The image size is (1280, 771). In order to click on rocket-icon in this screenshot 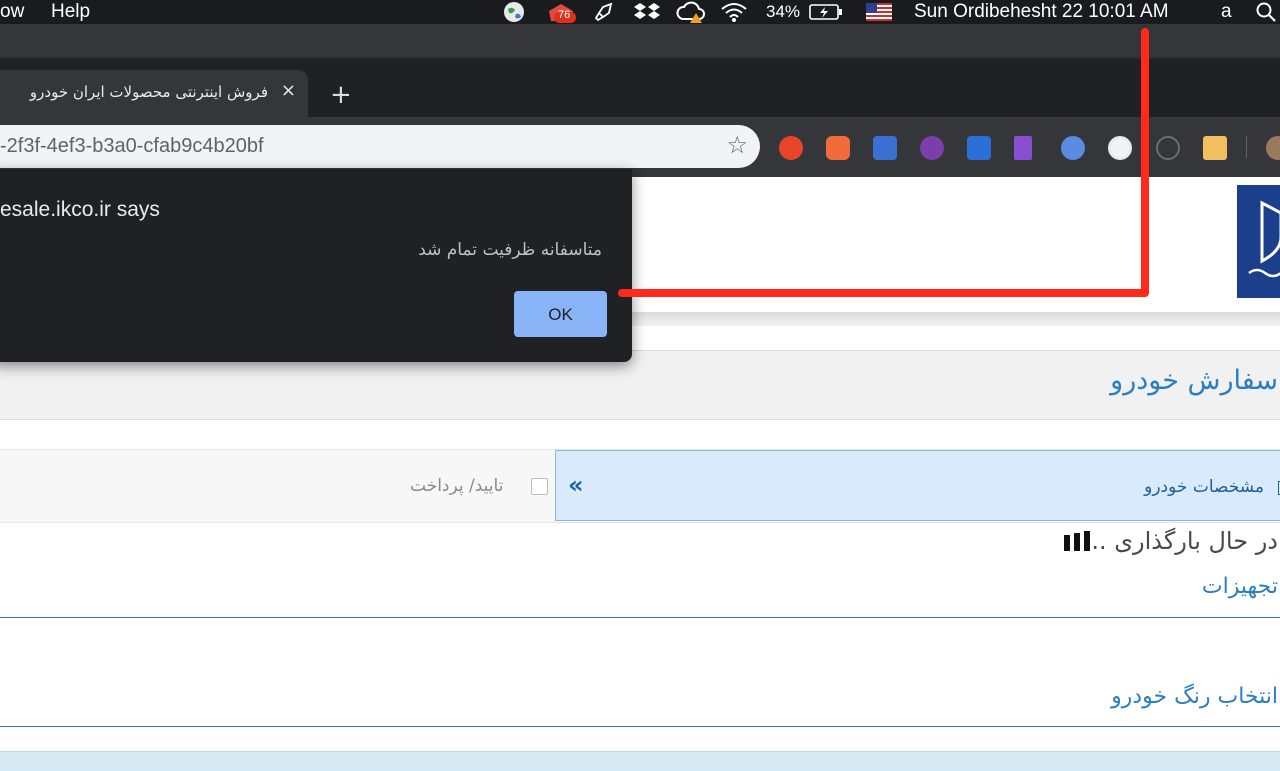, I will do `click(604, 12)`.